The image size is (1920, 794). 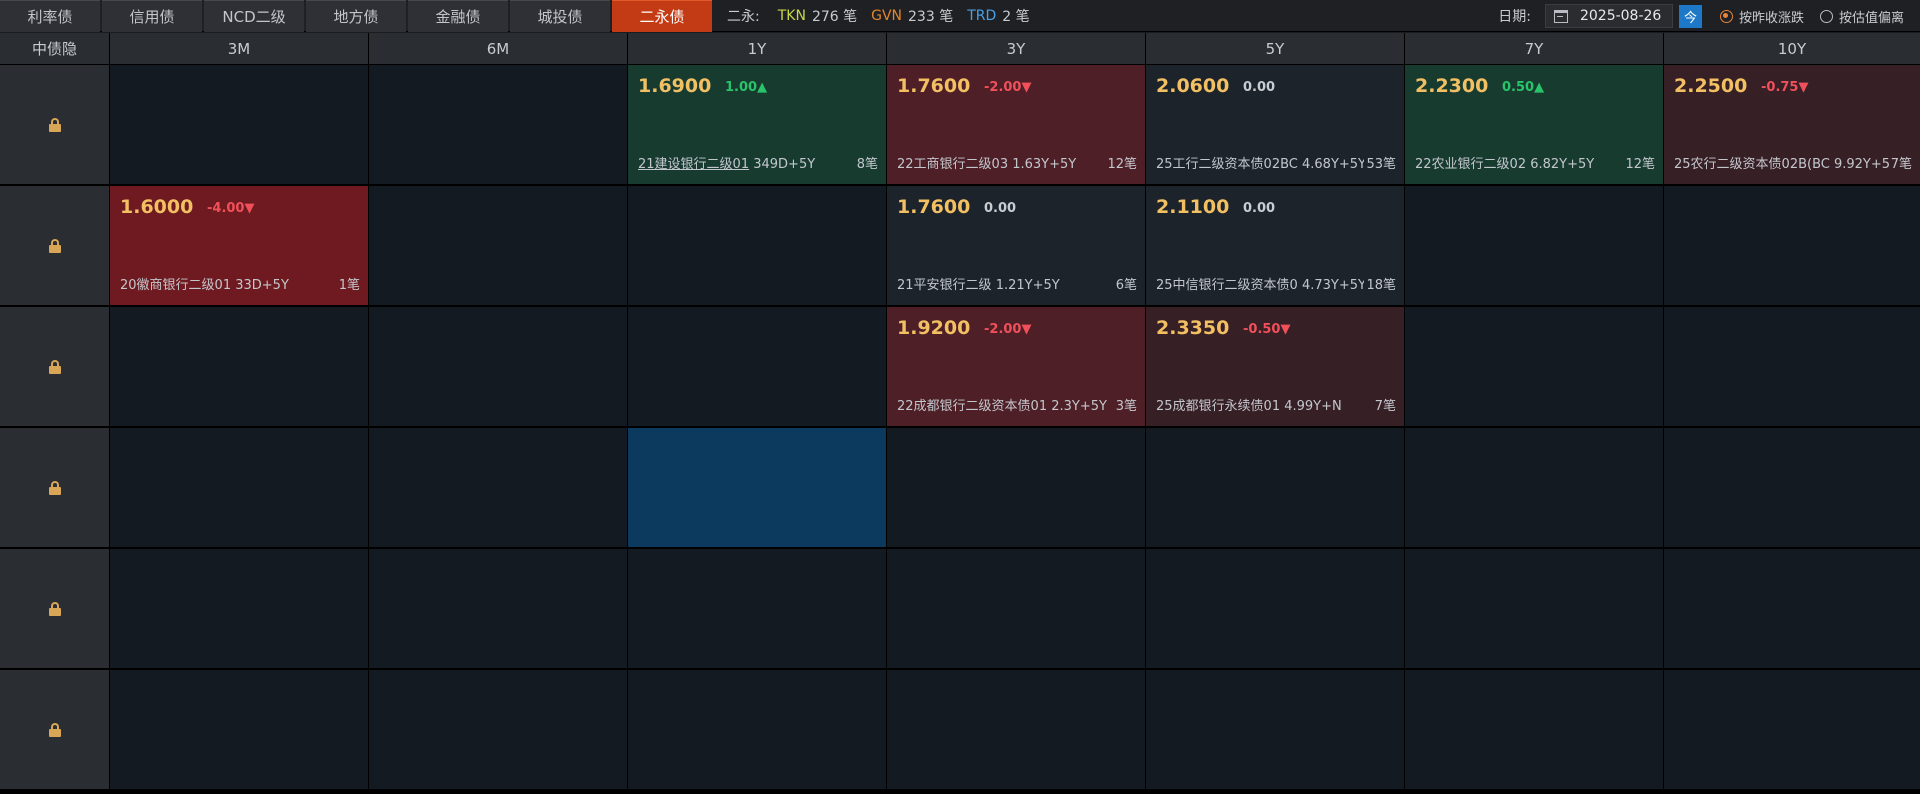 What do you see at coordinates (1125, 283) in the screenshot?
I see `trade-count: 6笔` at bounding box center [1125, 283].